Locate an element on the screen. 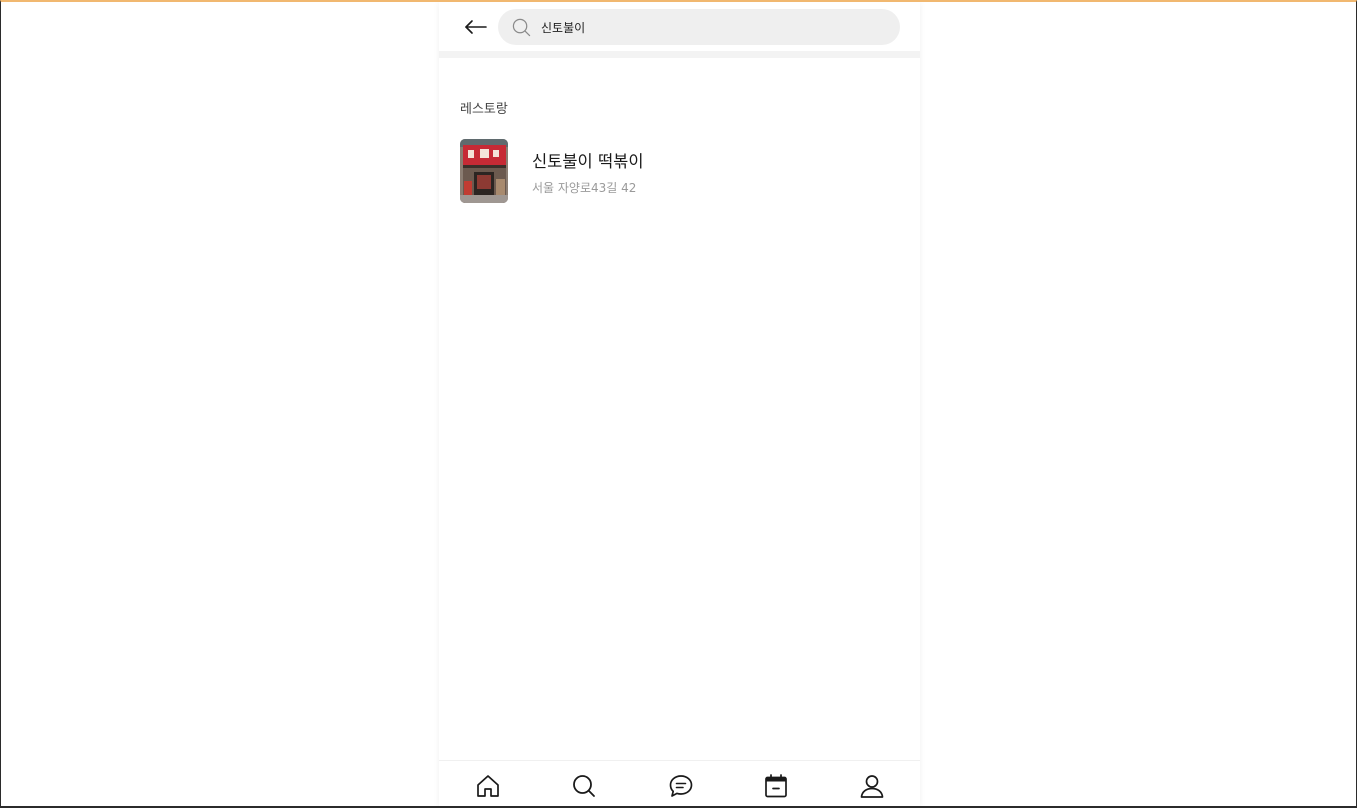 This screenshot has width=1357, height=808. nav-chat is located at coordinates (681, 786).